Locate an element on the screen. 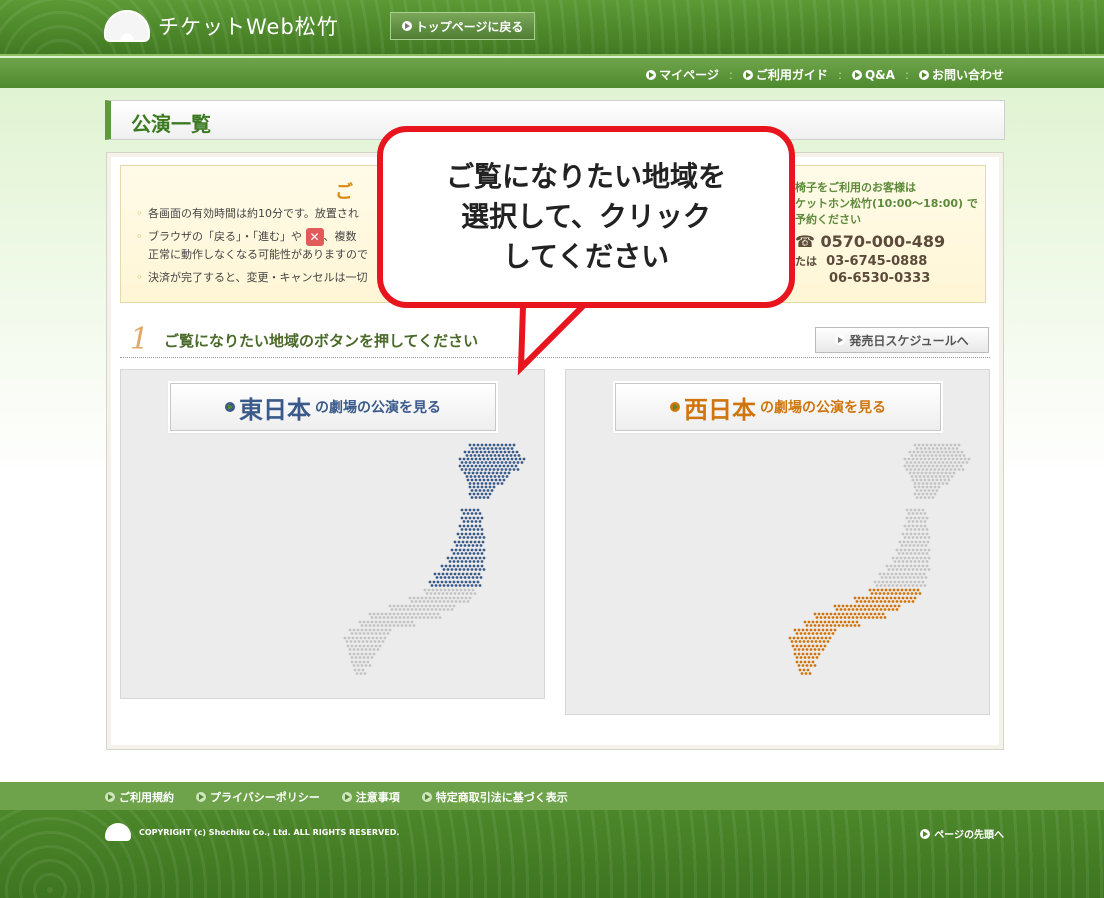 The width and height of the screenshot is (1104, 898). footer-link-commerce-law: 特定商取引法に基づく表示 is located at coordinates (494, 797).